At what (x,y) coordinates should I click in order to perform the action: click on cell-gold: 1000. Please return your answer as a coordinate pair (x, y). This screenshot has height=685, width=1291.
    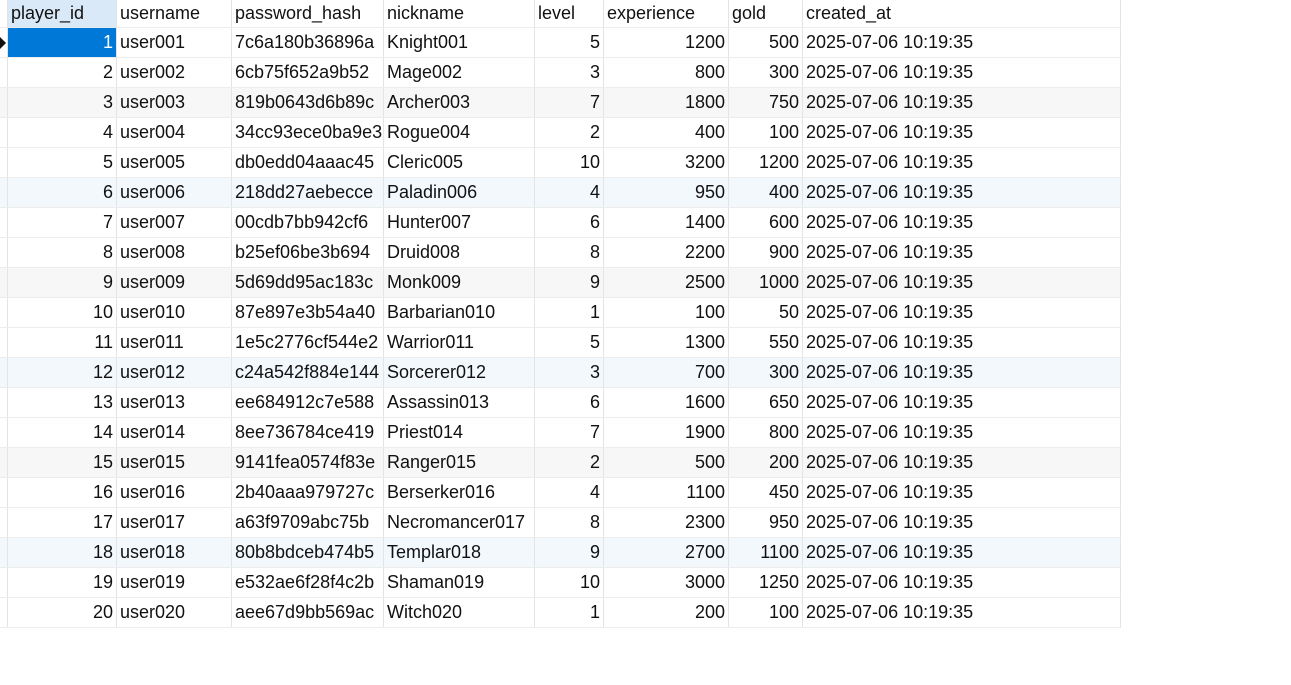
    Looking at the image, I should click on (766, 282).